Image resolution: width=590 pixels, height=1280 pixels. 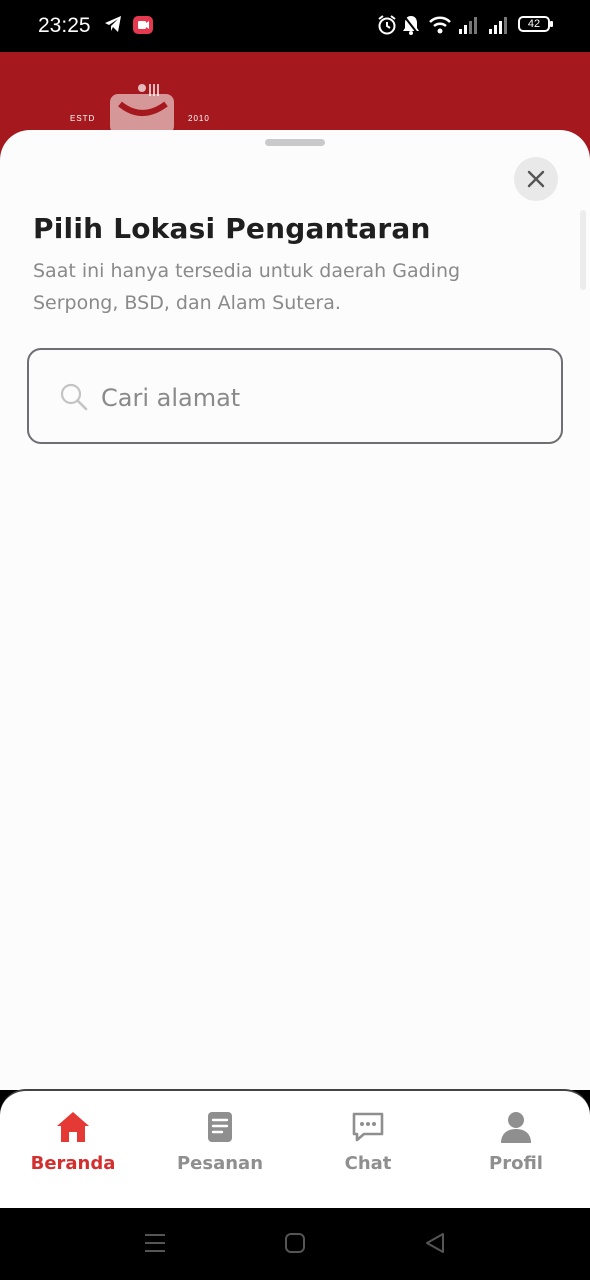 What do you see at coordinates (73, 1163) in the screenshot?
I see `nav-label-beranda: Beranda` at bounding box center [73, 1163].